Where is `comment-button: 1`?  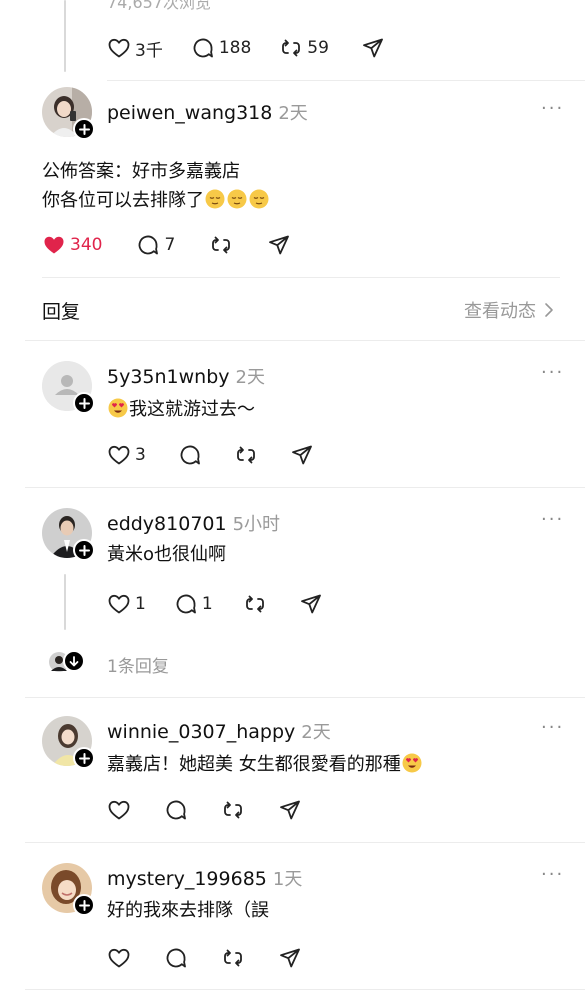
comment-button: 1 is located at coordinates (193, 604).